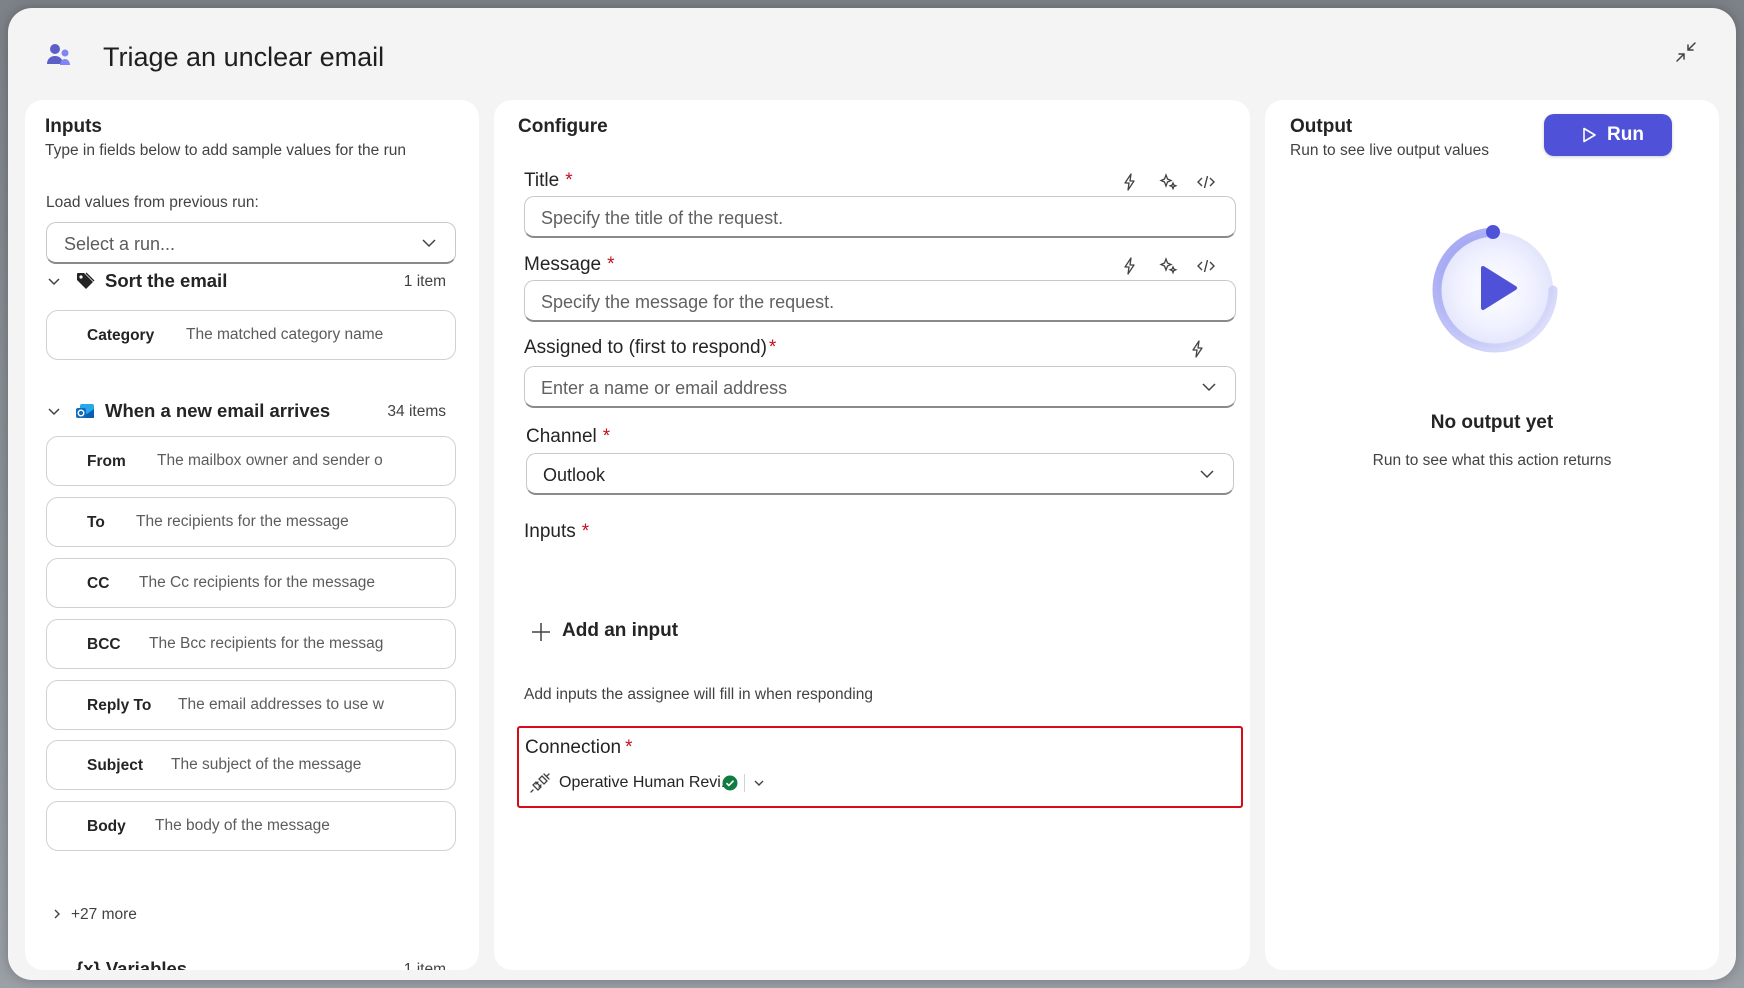 The height and width of the screenshot is (988, 1744). Describe the element at coordinates (548, 180) in the screenshot. I see `title-label: Title *` at that location.